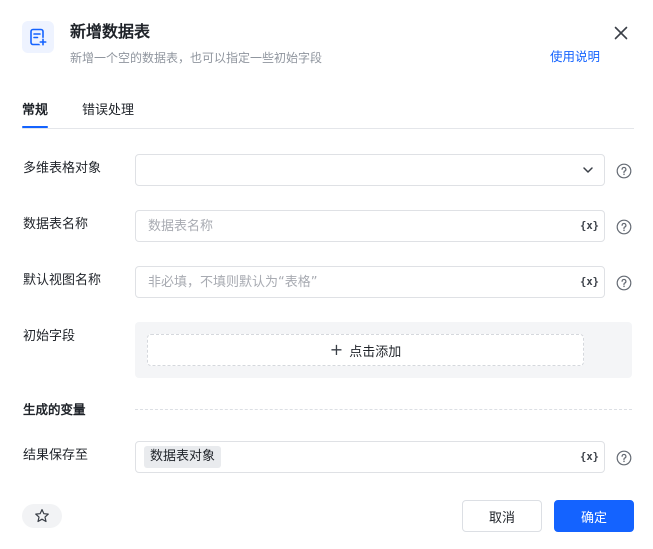  Describe the element at coordinates (110, 31) in the screenshot. I see `dialog-title: 新增数据表` at that location.